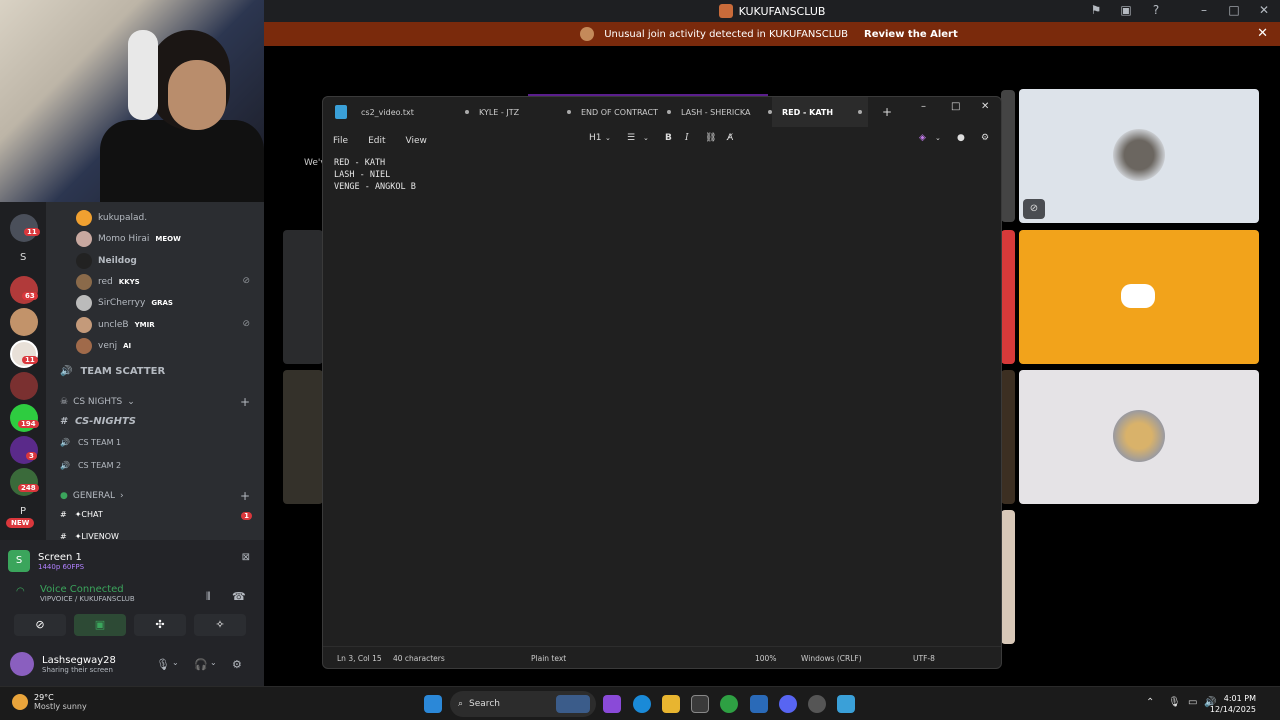 This screenshot has width=1280, height=720. Describe the element at coordinates (523, 704) in the screenshot. I see `search-box: ⌕ Search` at that location.